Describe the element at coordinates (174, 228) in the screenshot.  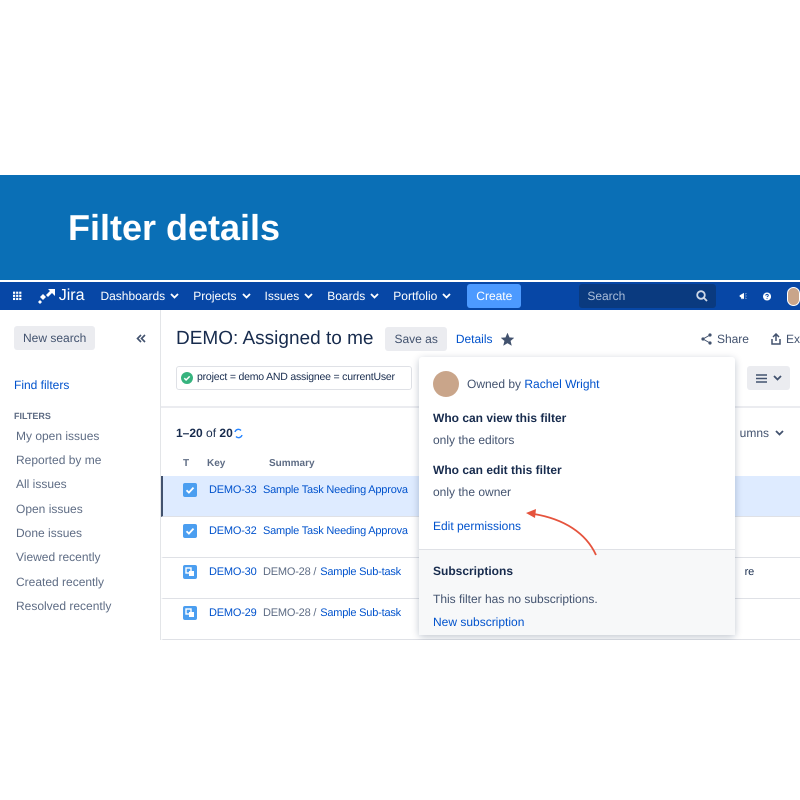
I see `banner-title: Filter details` at that location.